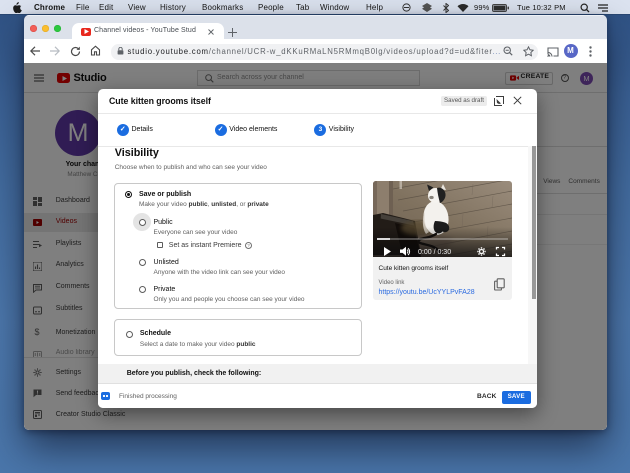 The height and width of the screenshot is (473, 630). What do you see at coordinates (434, 252) in the screenshot?
I see `svg-text: 0:00 / 0:30` at bounding box center [434, 252].